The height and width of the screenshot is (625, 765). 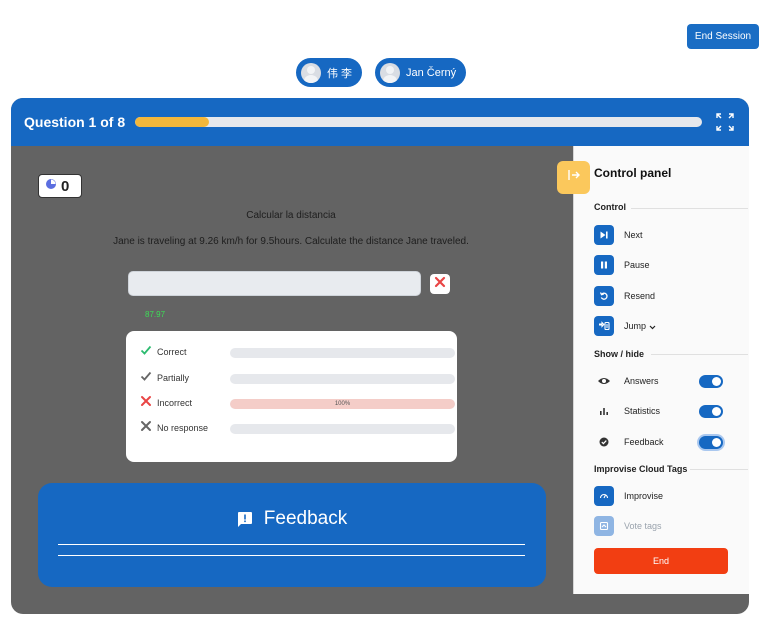 I want to click on stat-row-no-response: No response, so click(x=297, y=428).